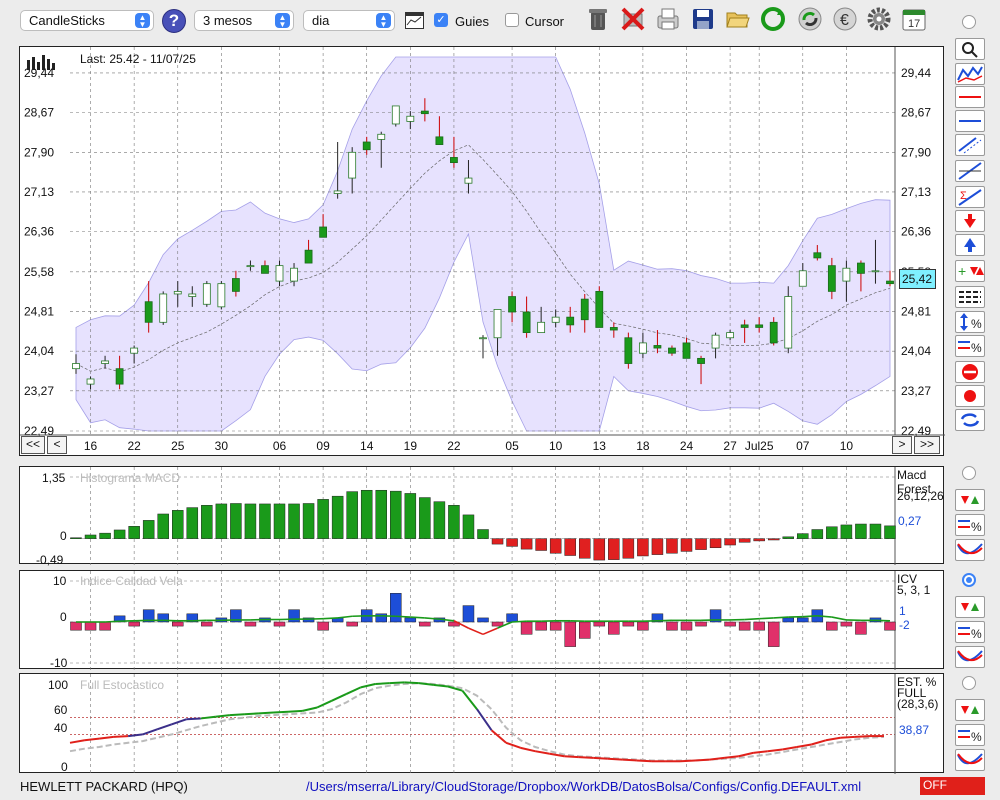  Describe the element at coordinates (57, 445) in the screenshot. I see `nav-prev-button: <` at that location.